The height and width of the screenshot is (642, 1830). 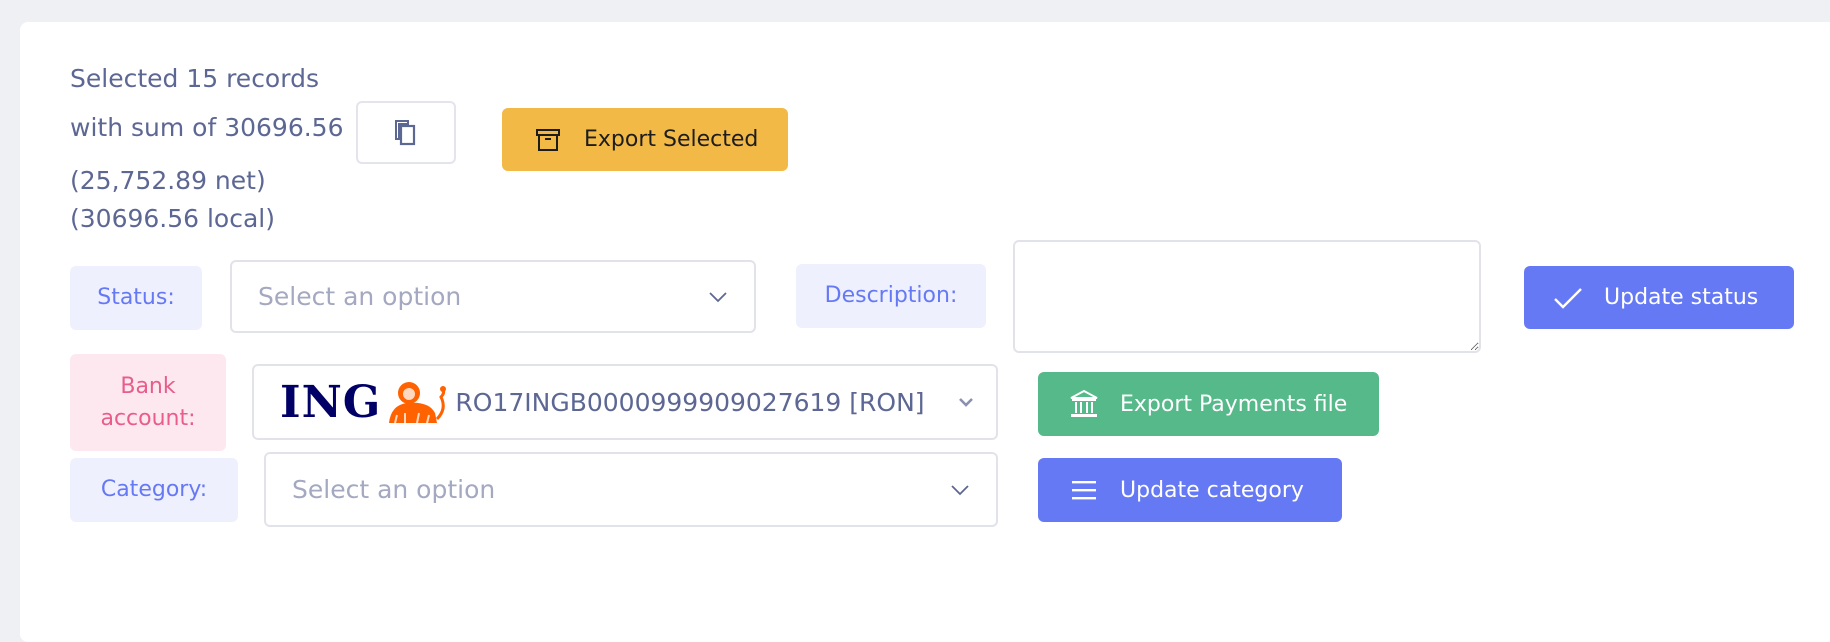 I want to click on copy-icon, so click(x=405, y=132).